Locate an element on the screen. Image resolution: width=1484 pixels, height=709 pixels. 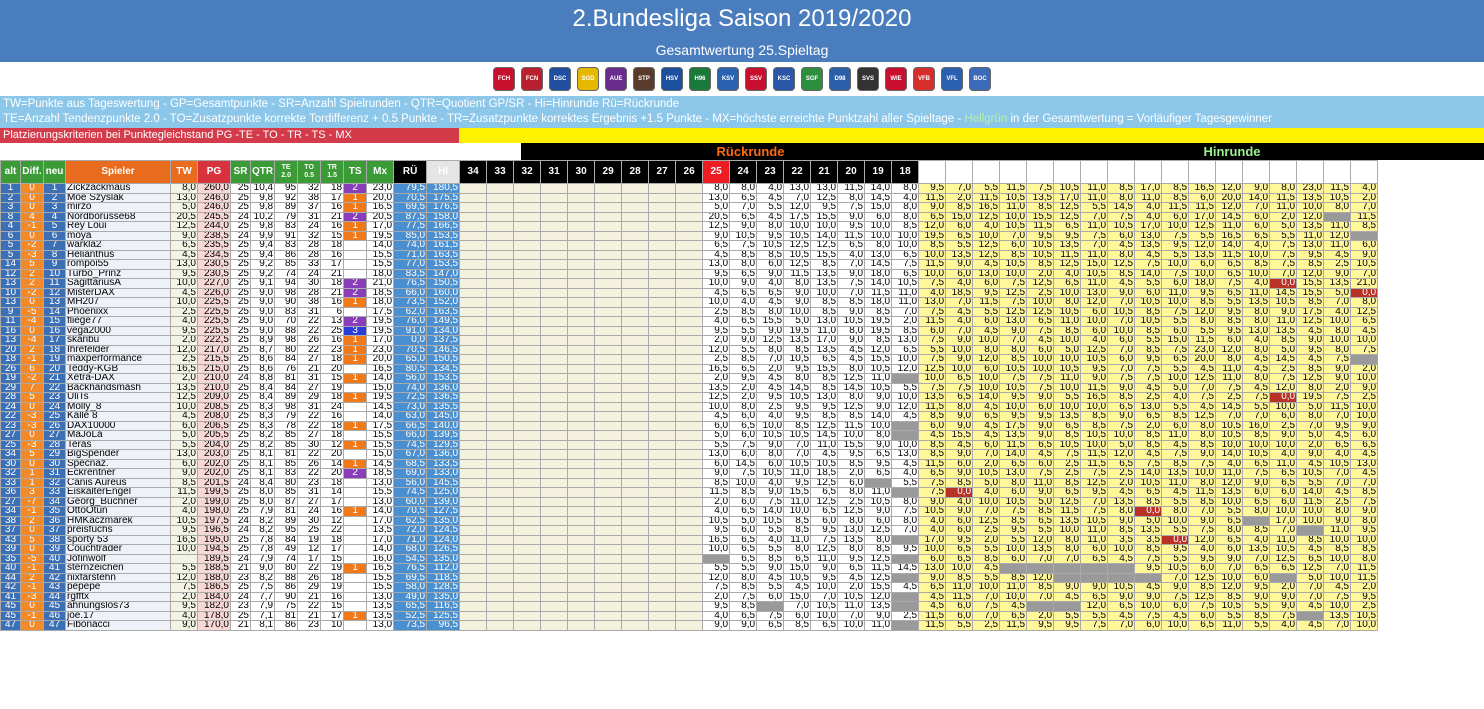
cell-ru: 73,5 is located at coordinates (410, 625).